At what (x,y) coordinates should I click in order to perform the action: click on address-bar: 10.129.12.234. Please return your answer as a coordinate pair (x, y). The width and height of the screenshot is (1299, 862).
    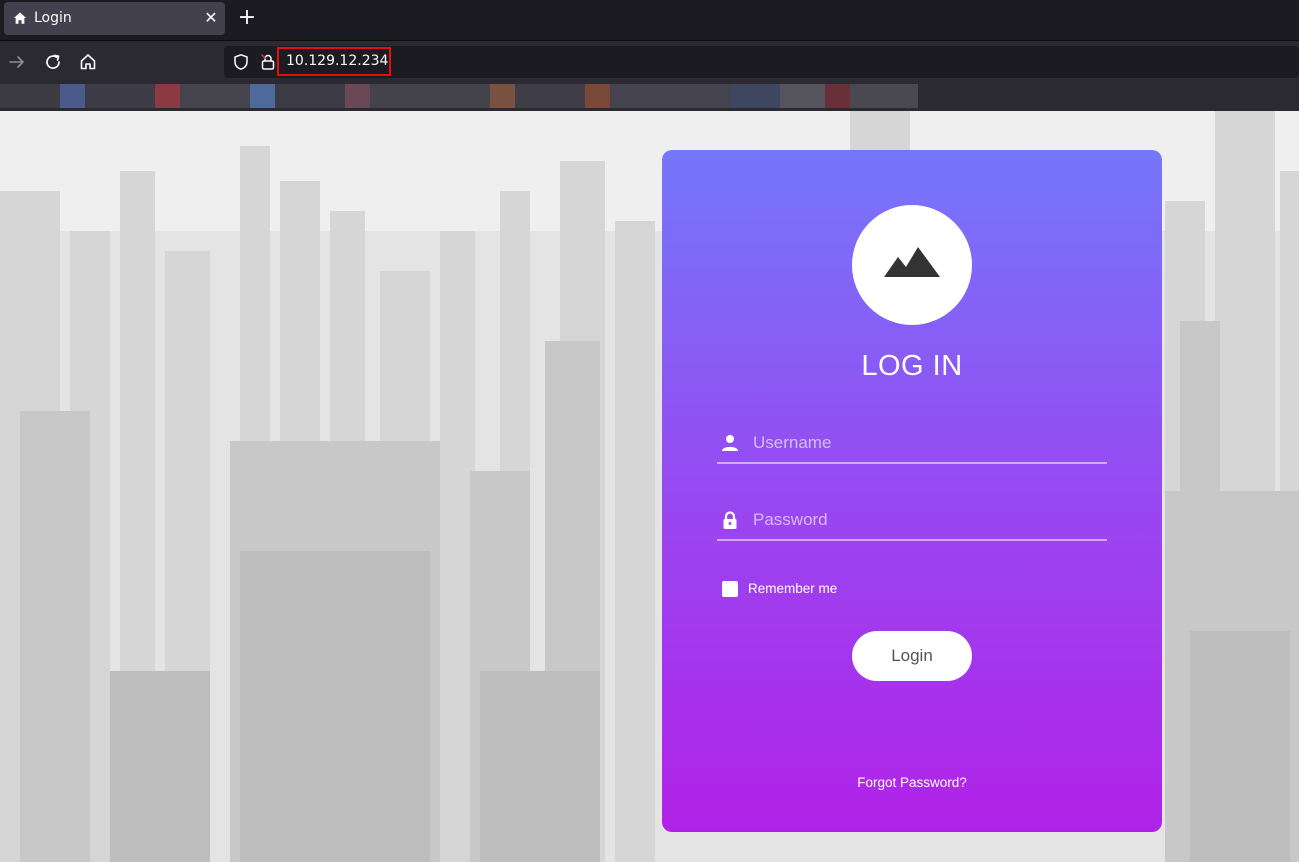
    Looking at the image, I should click on (761, 62).